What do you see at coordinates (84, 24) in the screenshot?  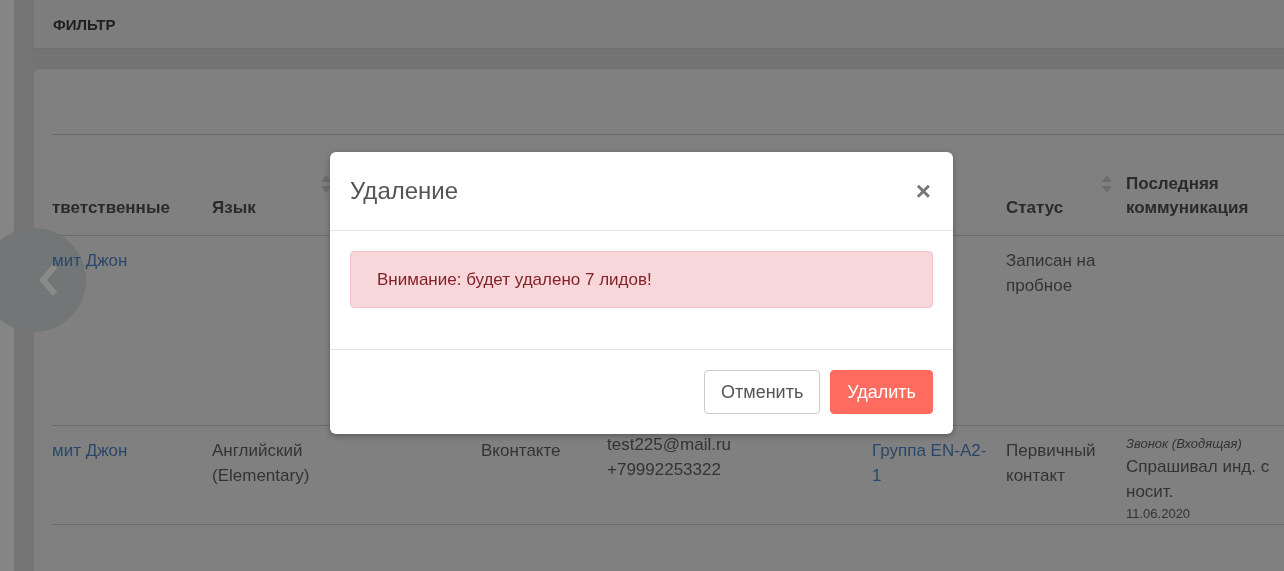 I see `filter-title: ФИЛЬТР` at bounding box center [84, 24].